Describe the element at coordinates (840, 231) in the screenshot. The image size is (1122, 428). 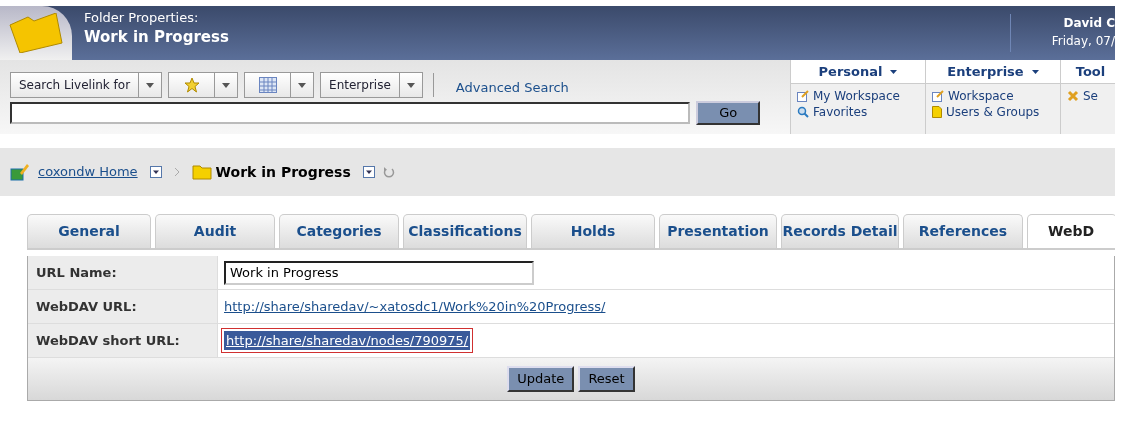
I see `tab: Records Detail` at that location.